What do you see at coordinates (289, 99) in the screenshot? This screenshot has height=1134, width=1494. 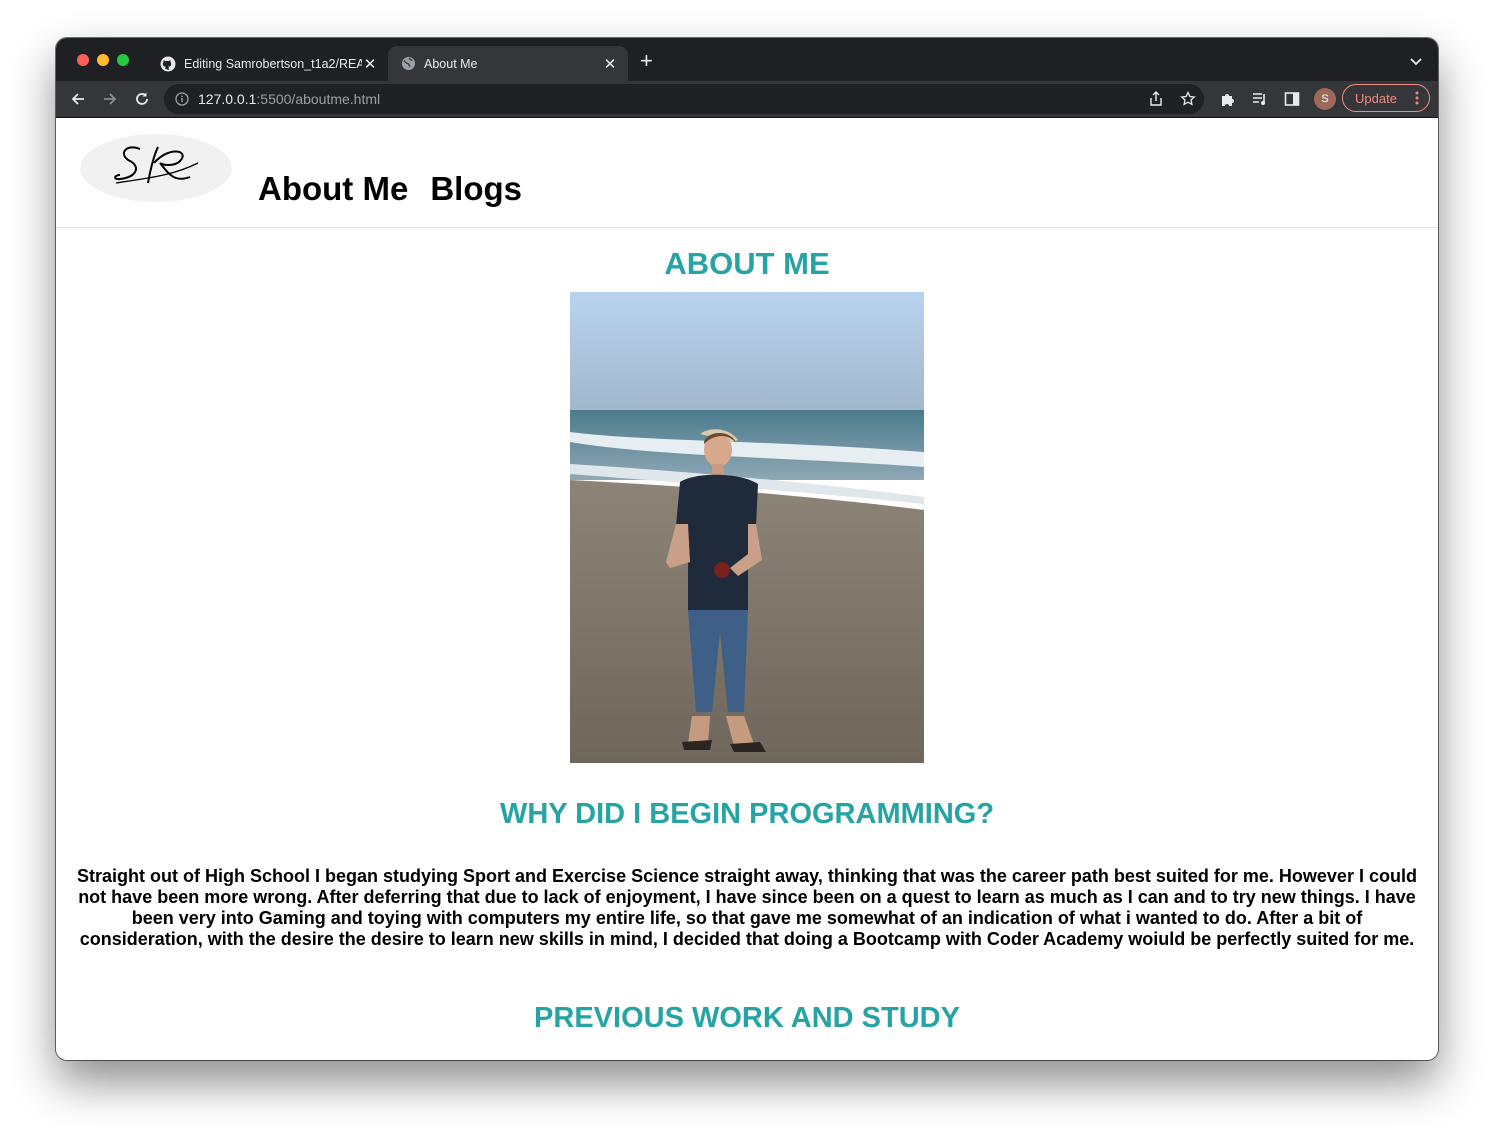 I see `url-text: 127.0.0.1:5500/aboutme.html` at bounding box center [289, 99].